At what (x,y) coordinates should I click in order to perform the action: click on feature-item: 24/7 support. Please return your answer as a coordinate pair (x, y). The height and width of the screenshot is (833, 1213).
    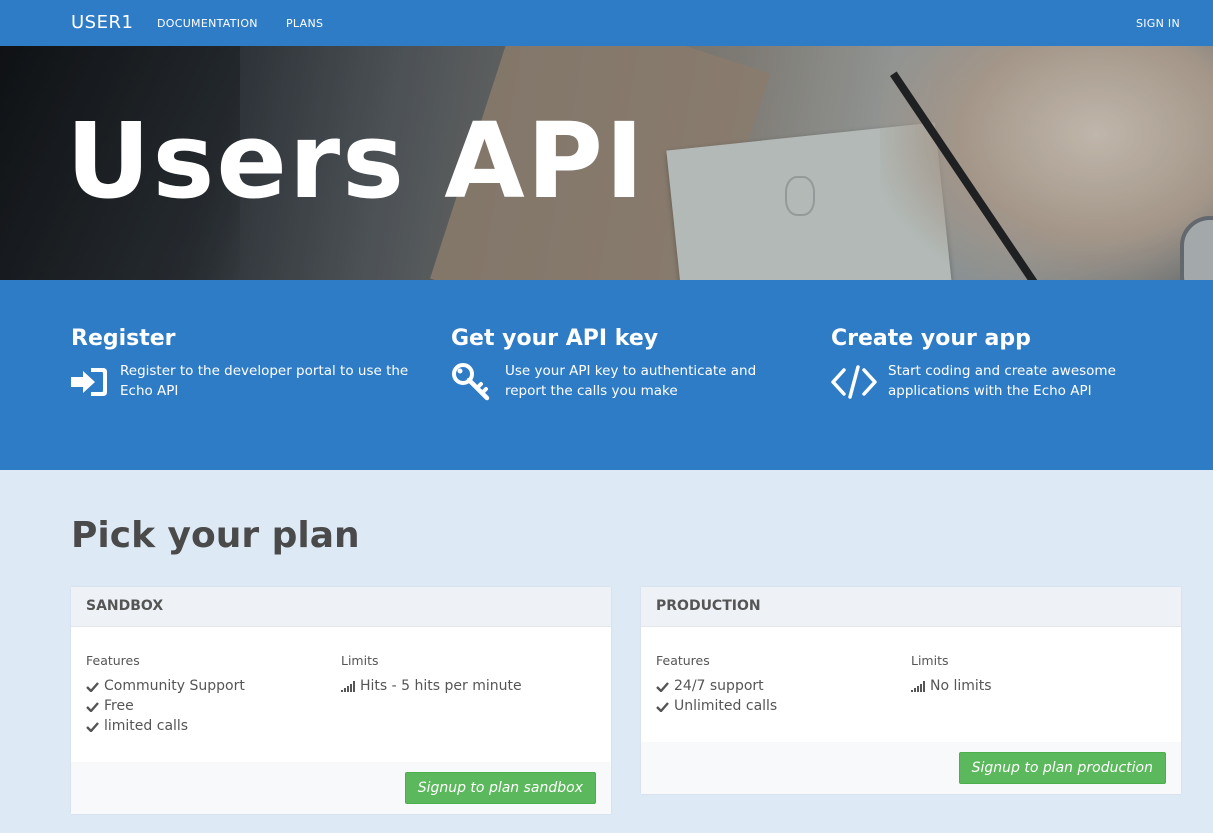
    Looking at the image, I should click on (783, 686).